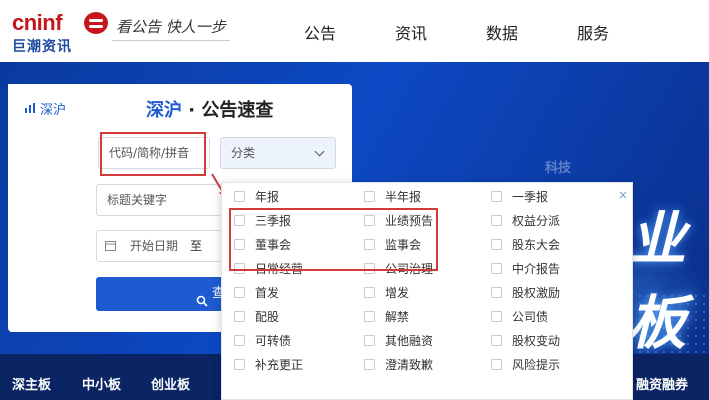  I want to click on chevron-down-icon, so click(319, 151).